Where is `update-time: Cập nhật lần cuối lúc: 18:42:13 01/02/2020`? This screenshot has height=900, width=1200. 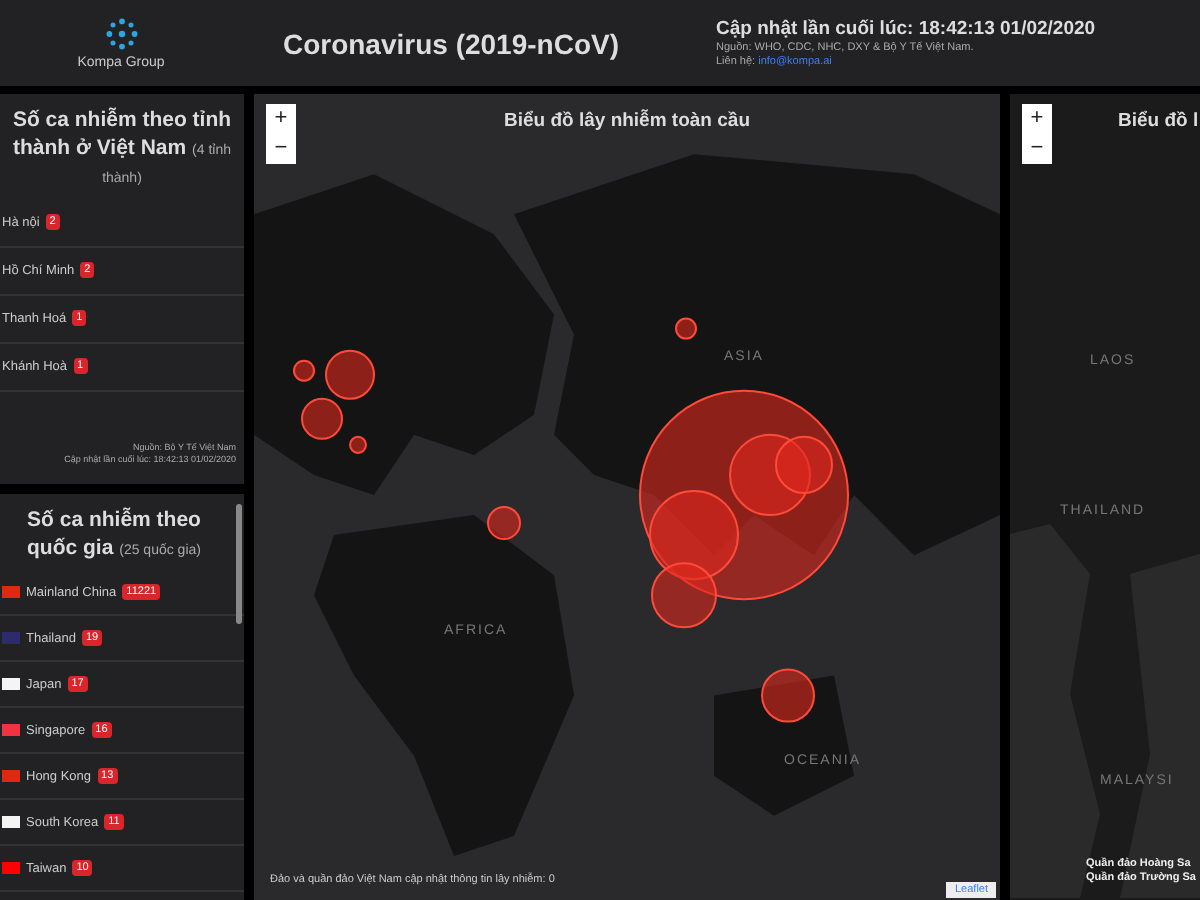
update-time: Cập nhật lần cuối lúc: 18:42:13 01/02/2020 is located at coordinates (906, 29).